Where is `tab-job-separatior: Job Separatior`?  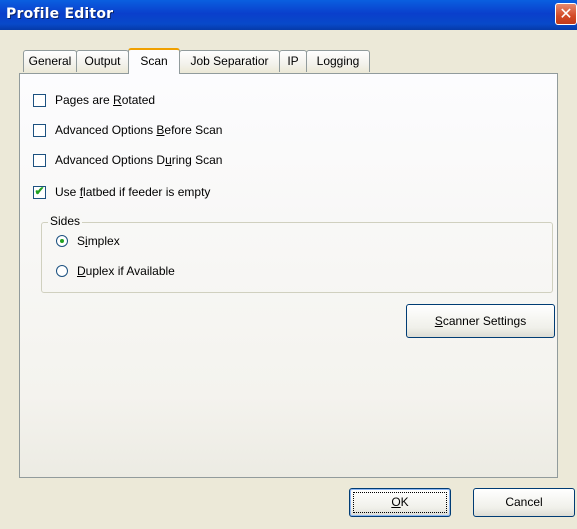 tab-job-separatior: Job Separatior is located at coordinates (229, 61).